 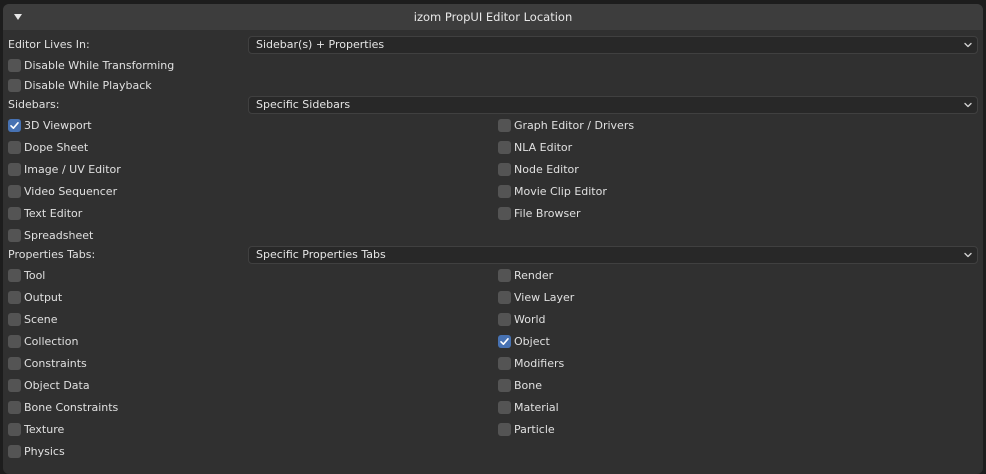 I want to click on checkbox-label: NLA Editor, so click(x=543, y=147).